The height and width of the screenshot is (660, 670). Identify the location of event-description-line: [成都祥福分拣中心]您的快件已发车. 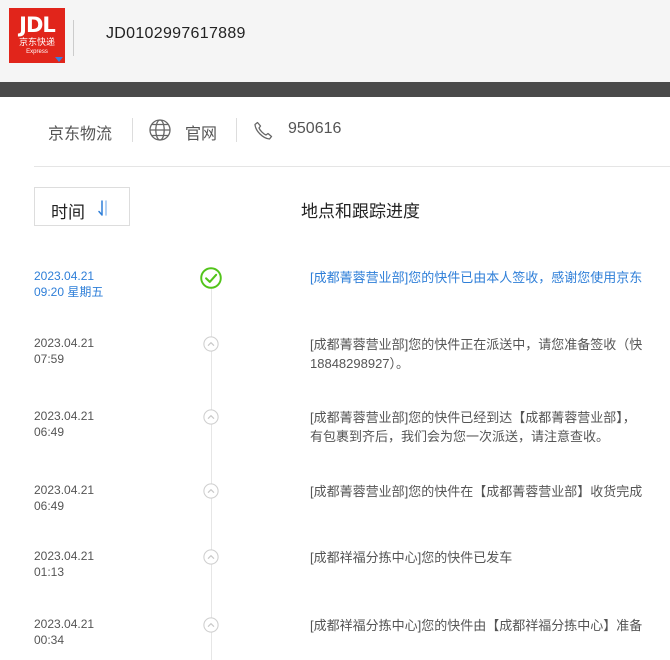
(411, 557).